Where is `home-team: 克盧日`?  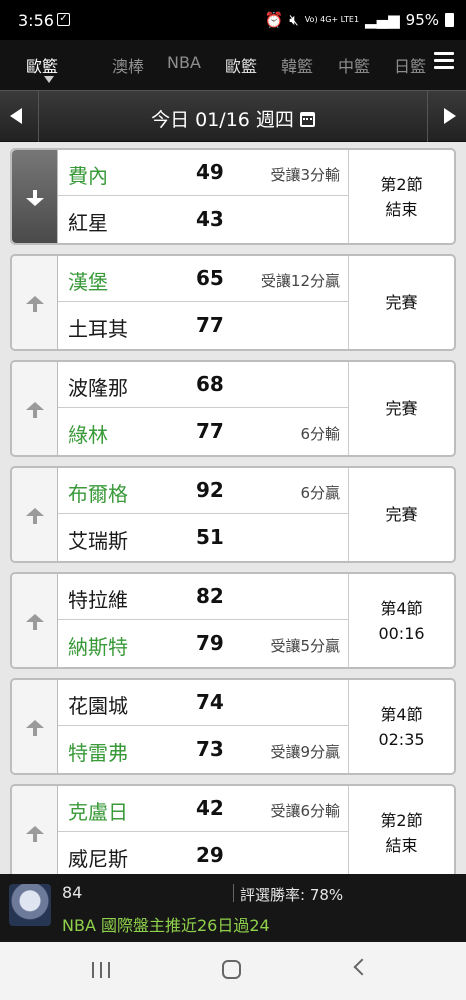
home-team: 克盧日 is located at coordinates (98, 812).